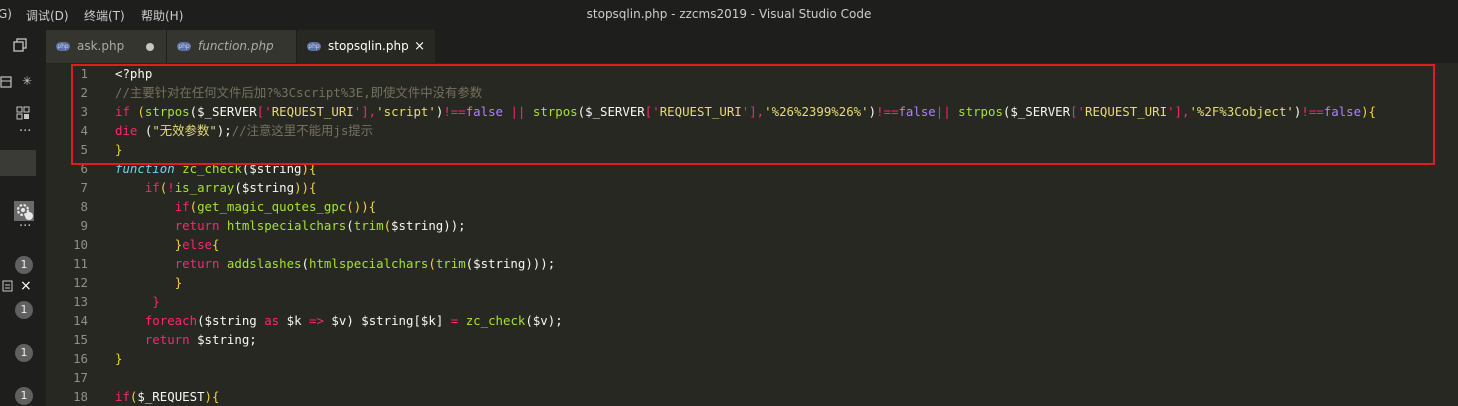  Describe the element at coordinates (101, 46) in the screenshot. I see `tab-label: ask.php` at that location.